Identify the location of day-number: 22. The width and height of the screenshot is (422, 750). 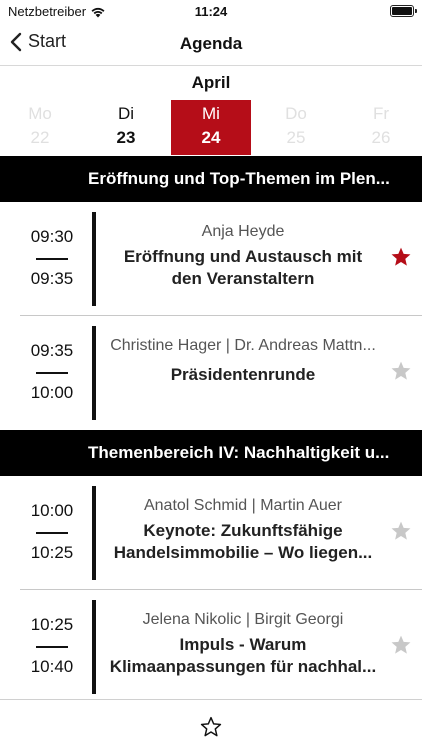
(40, 137).